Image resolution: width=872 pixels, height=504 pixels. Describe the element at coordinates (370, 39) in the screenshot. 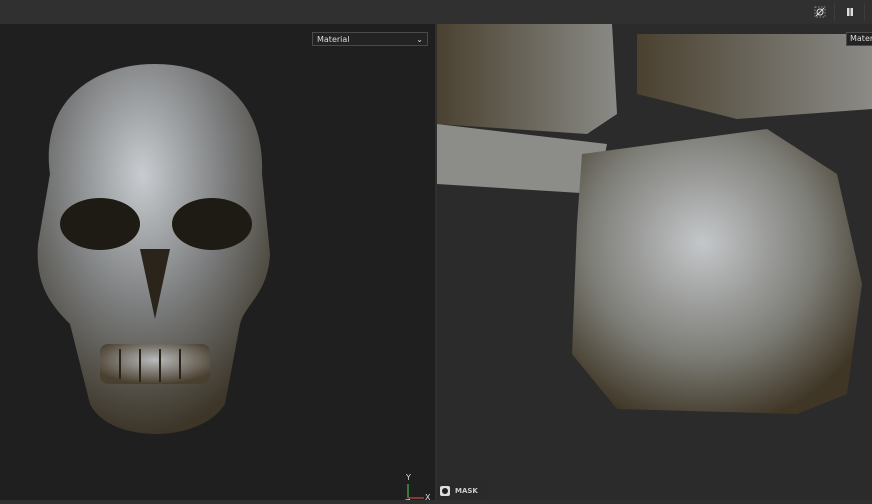

I see `channel-select-3d: Material ⌄` at that location.